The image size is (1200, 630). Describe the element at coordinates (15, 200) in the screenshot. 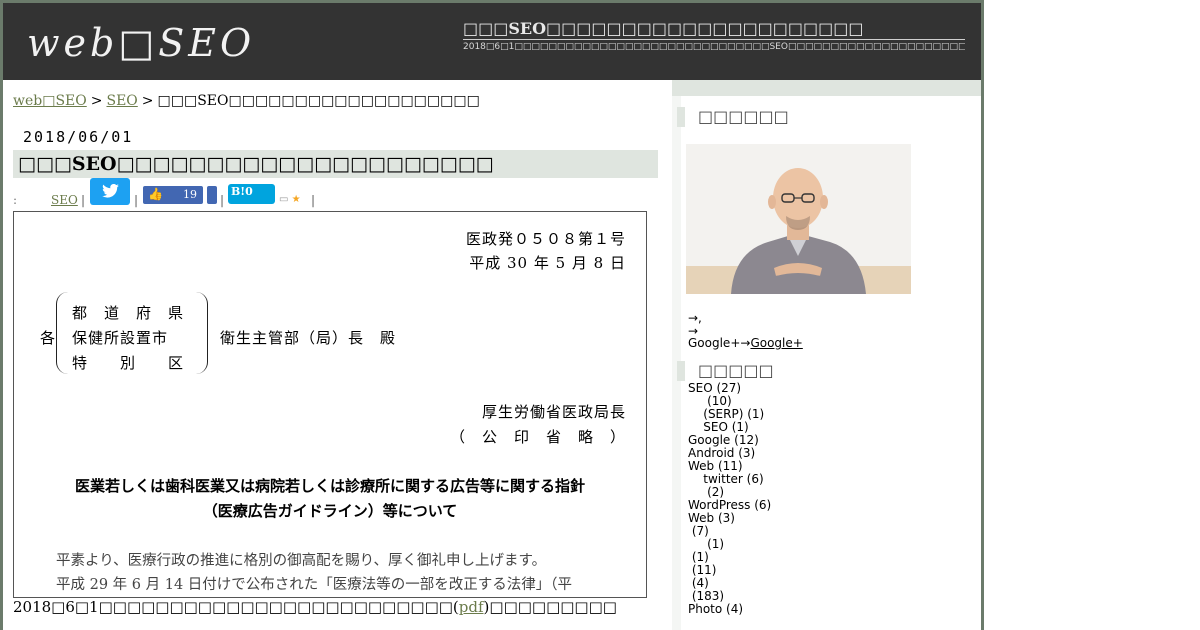

I see `meta-colon: :` at that location.